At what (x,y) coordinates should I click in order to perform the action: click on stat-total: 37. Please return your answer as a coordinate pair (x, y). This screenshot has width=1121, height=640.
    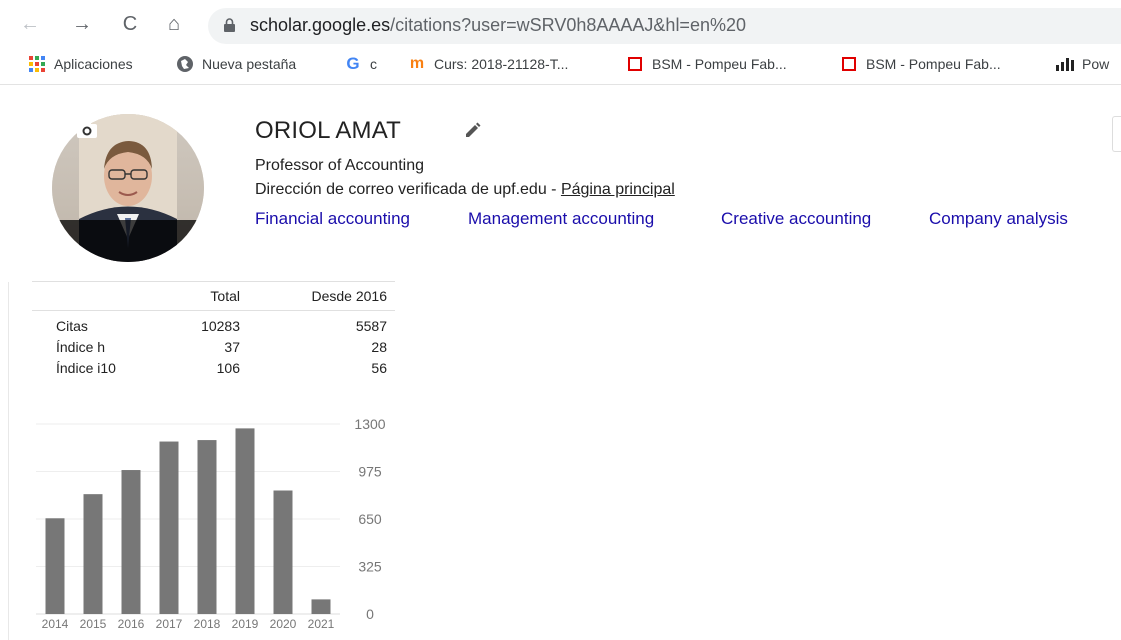
    Looking at the image, I should click on (232, 347).